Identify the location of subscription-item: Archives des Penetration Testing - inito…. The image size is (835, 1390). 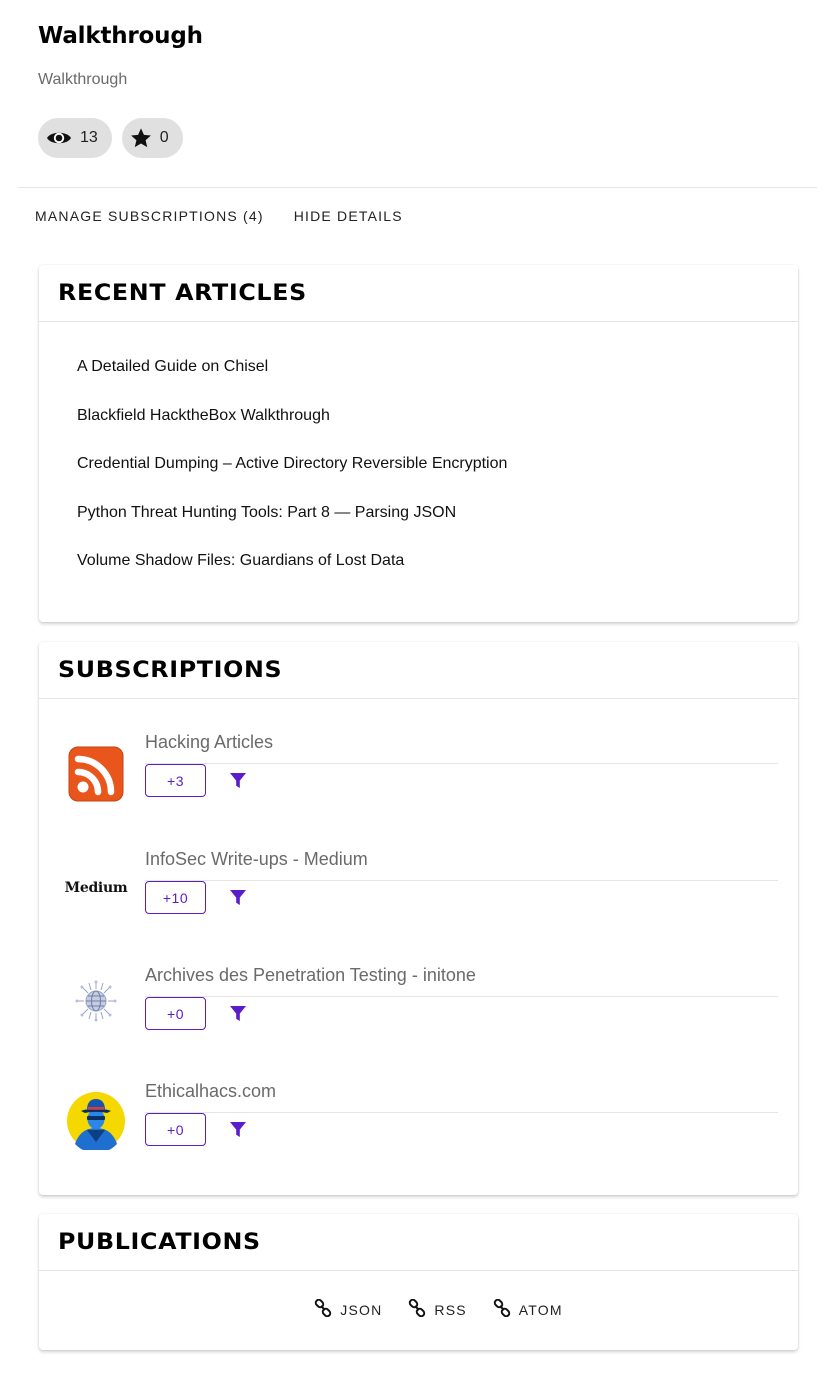
(418, 1014).